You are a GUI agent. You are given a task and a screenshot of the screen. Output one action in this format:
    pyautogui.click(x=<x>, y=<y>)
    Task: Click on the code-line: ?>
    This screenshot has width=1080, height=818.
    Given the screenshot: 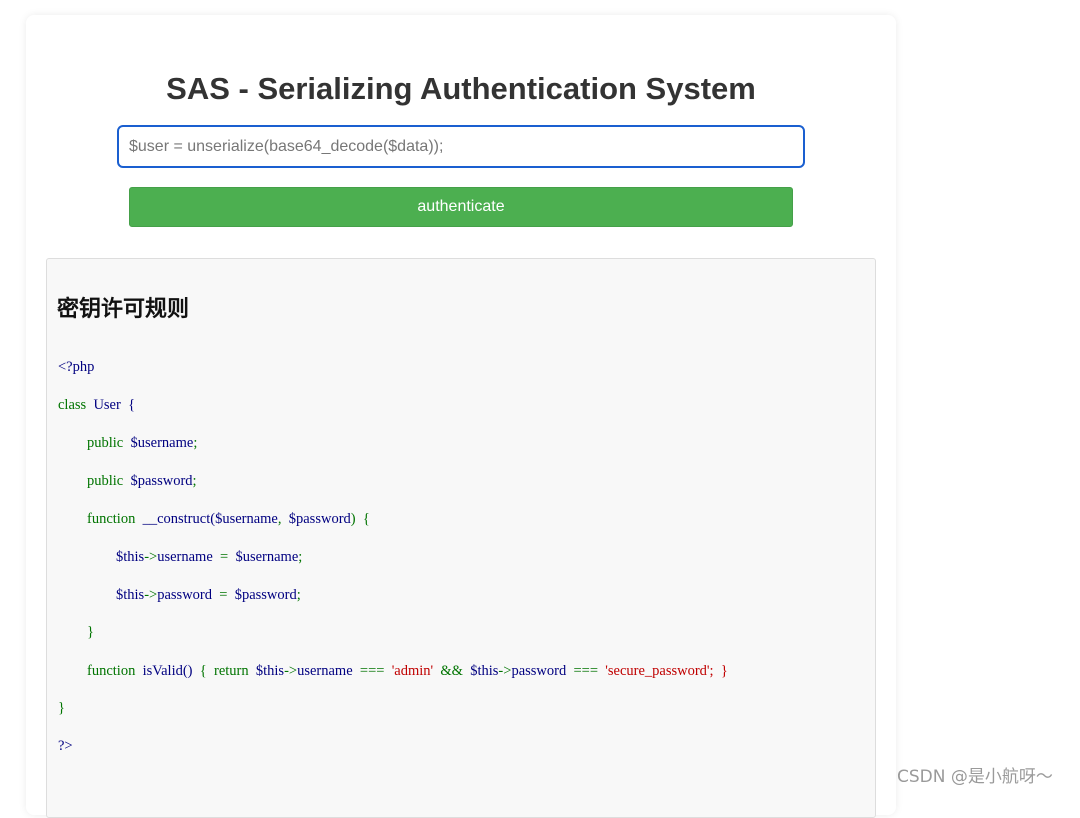 What is the action you would take?
    pyautogui.click(x=65, y=746)
    